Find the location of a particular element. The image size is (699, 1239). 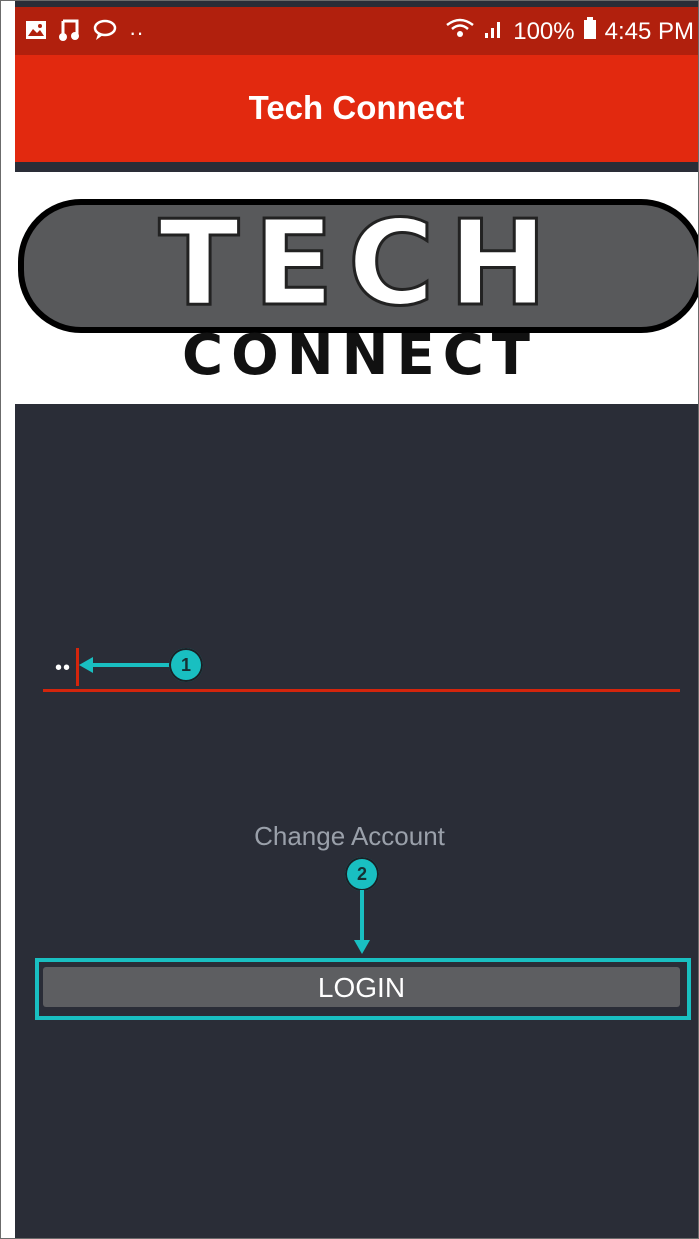

left-margin is located at coordinates (8, 619).